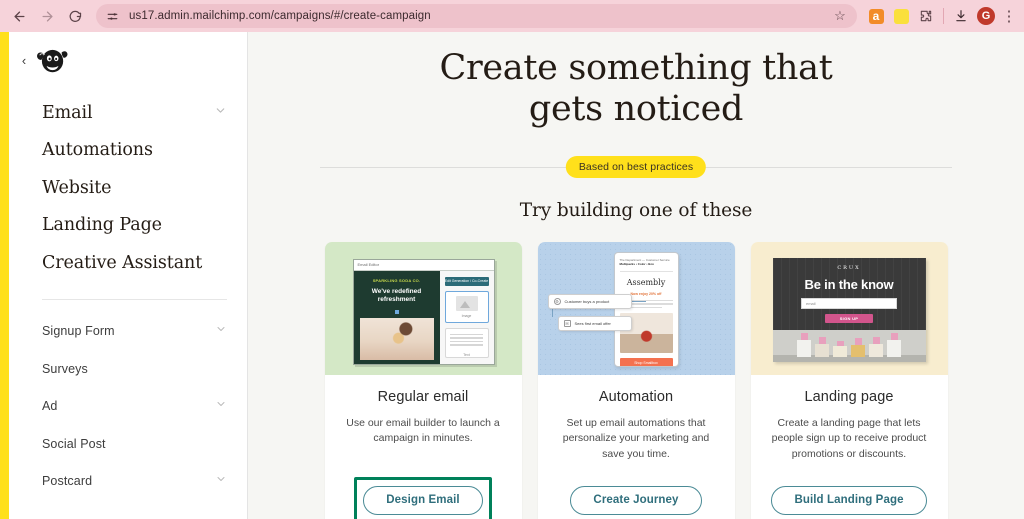 The image size is (1024, 519). I want to click on mockup-titlebar: Email Editor, so click(423, 265).